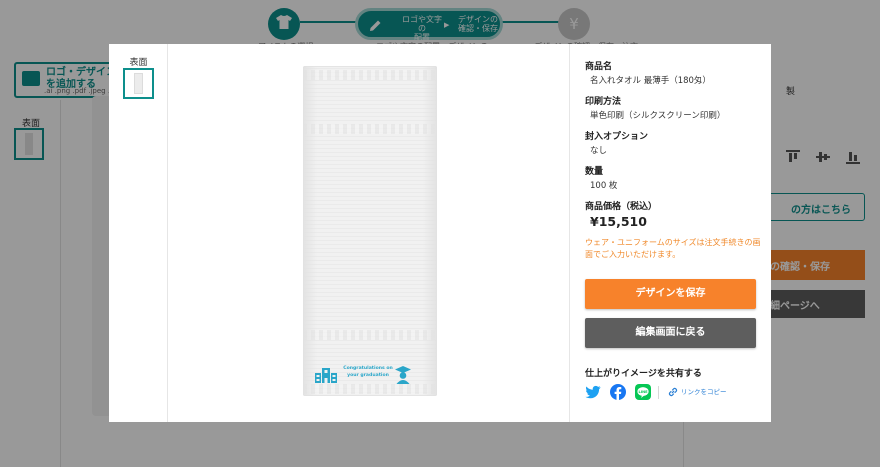 The image size is (880, 467). What do you see at coordinates (599, 151) in the screenshot?
I see `packaging-value: なし` at bounding box center [599, 151].